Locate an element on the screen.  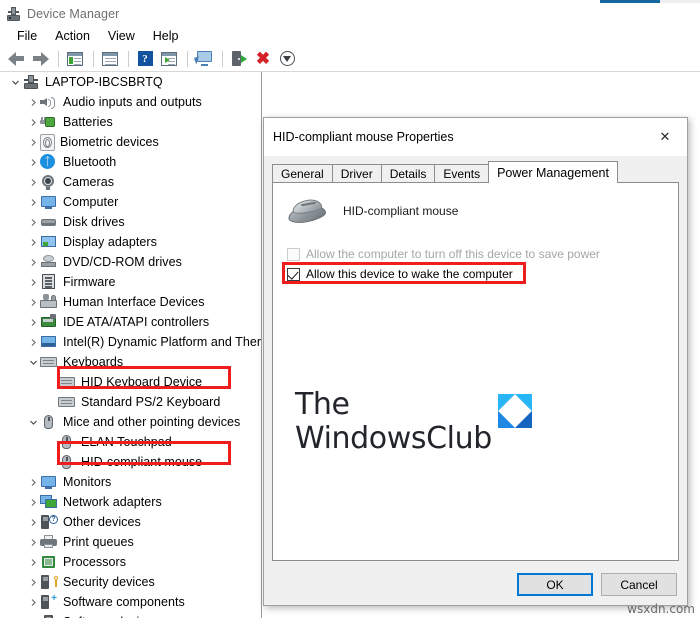
ok-button: OK is located at coordinates (555, 584).